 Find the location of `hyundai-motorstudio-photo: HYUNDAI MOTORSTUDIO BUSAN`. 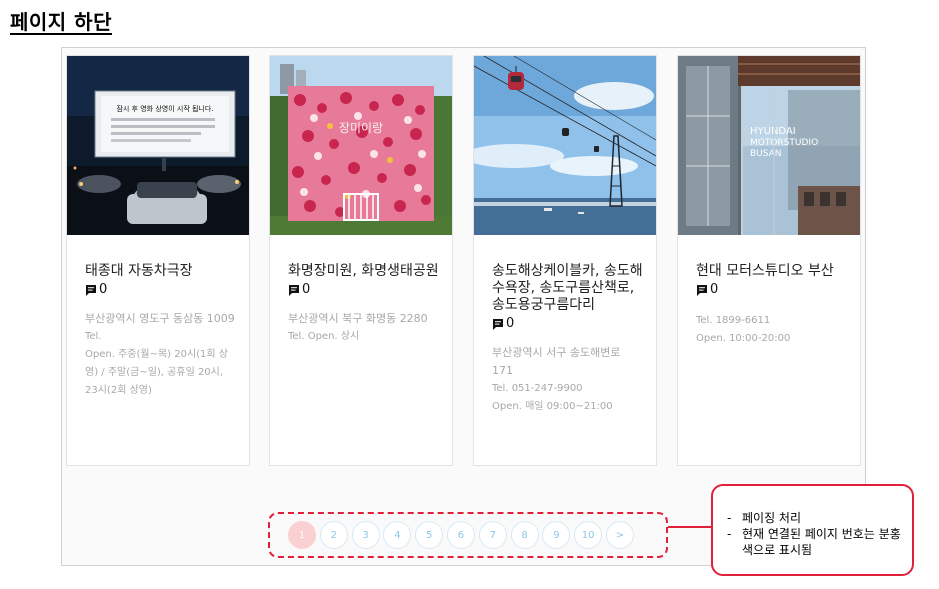

hyundai-motorstudio-photo: HYUNDAI MOTORSTUDIO BUSAN is located at coordinates (769, 145).